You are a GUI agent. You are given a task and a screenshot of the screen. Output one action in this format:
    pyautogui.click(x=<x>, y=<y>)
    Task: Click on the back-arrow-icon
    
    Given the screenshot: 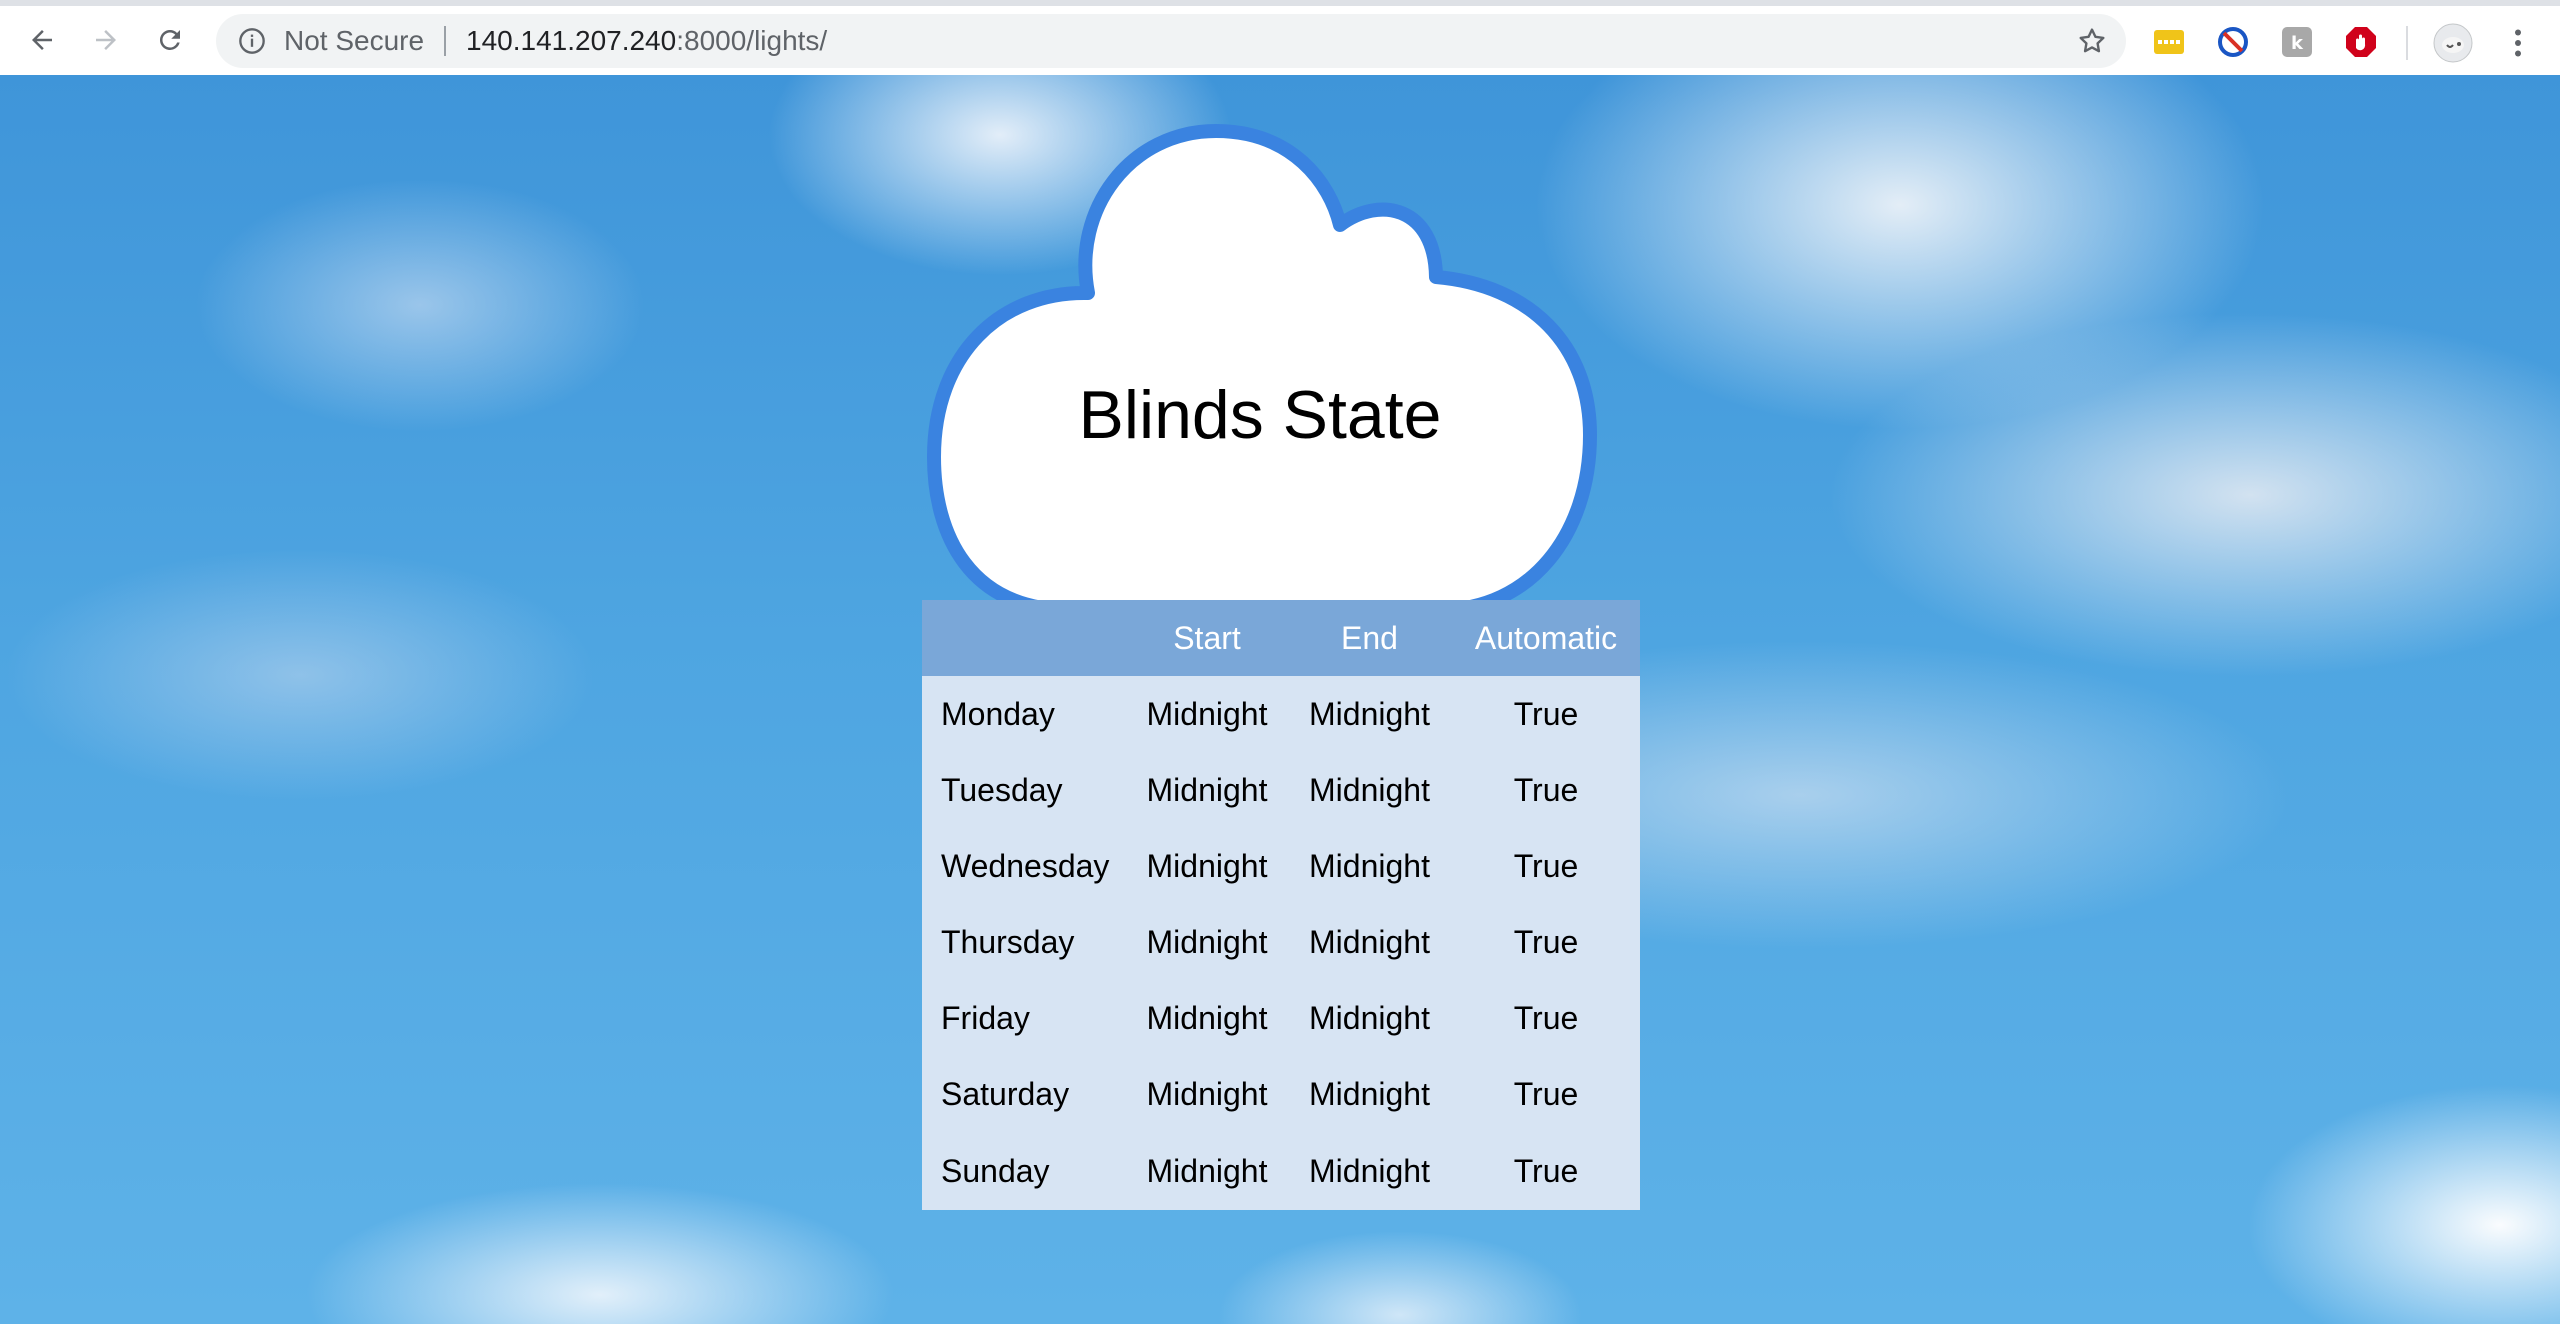 What is the action you would take?
    pyautogui.click(x=42, y=40)
    